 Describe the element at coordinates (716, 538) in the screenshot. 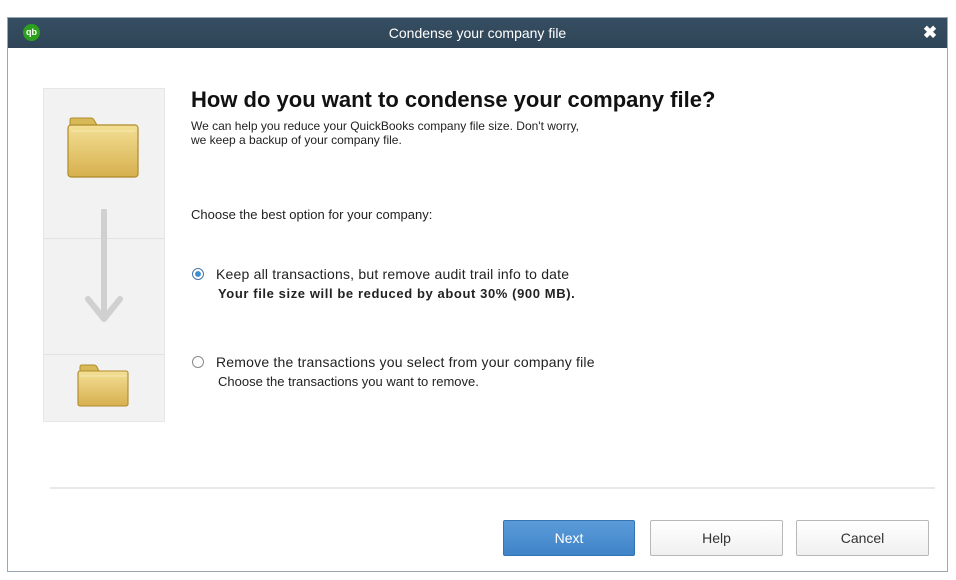

I see `help-button: Help` at that location.